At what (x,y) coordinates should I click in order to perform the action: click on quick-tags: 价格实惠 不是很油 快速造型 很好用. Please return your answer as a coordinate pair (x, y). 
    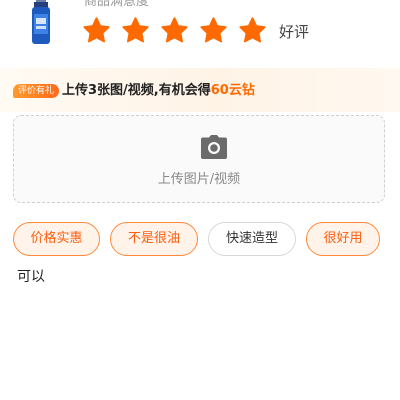
    Looking at the image, I should click on (200, 240).